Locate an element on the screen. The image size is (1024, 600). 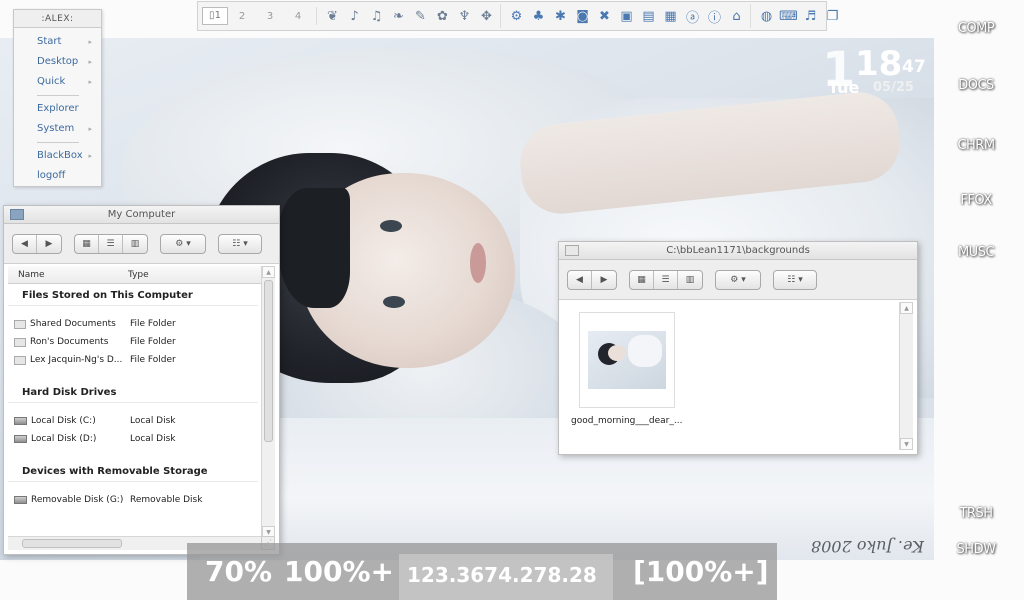
status-bar: 70% 100%+ 123.3674.278.28 [100%+] is located at coordinates (482, 571).